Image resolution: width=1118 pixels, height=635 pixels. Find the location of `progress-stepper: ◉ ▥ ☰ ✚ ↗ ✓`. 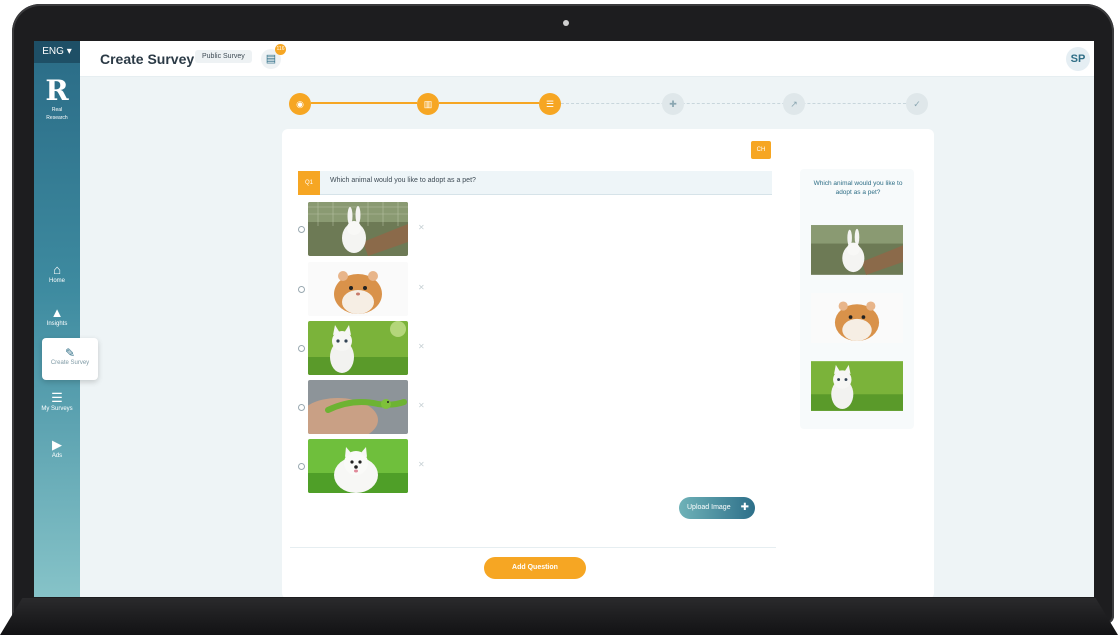

progress-stepper: ◉ ▥ ☰ ✚ ↗ ✓ is located at coordinates (609, 104).